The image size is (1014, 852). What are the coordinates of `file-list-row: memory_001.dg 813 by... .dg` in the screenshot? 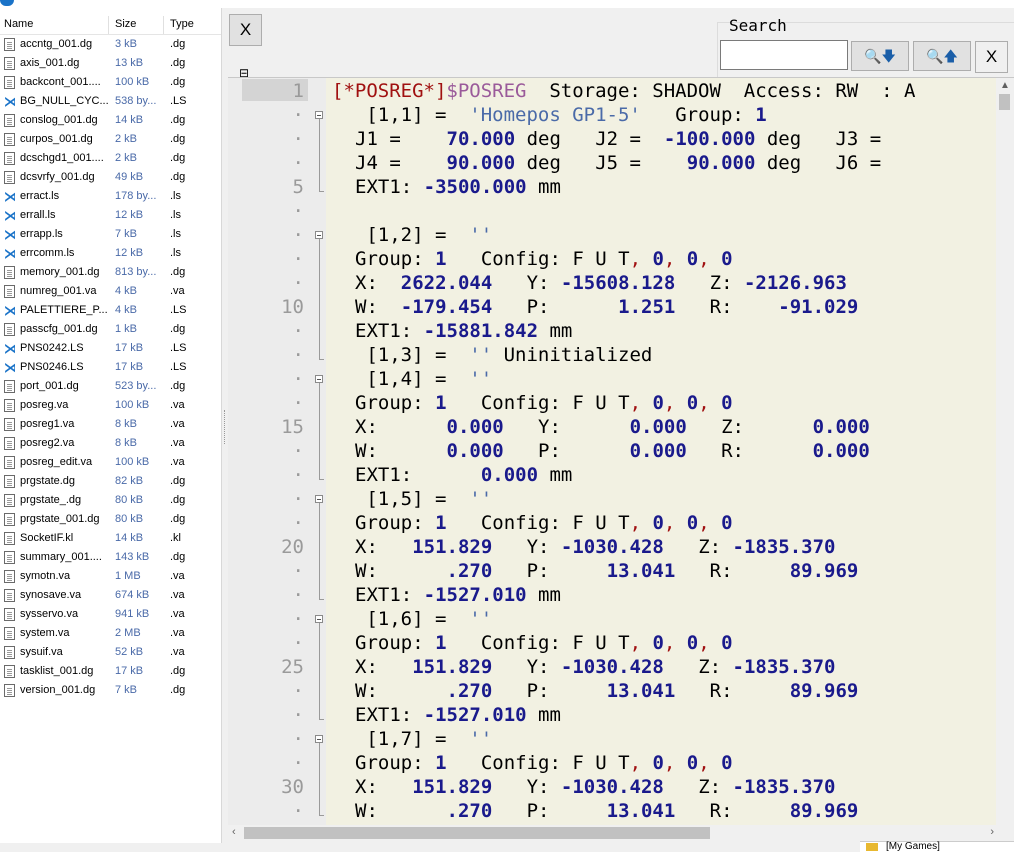 It's located at (110, 272).